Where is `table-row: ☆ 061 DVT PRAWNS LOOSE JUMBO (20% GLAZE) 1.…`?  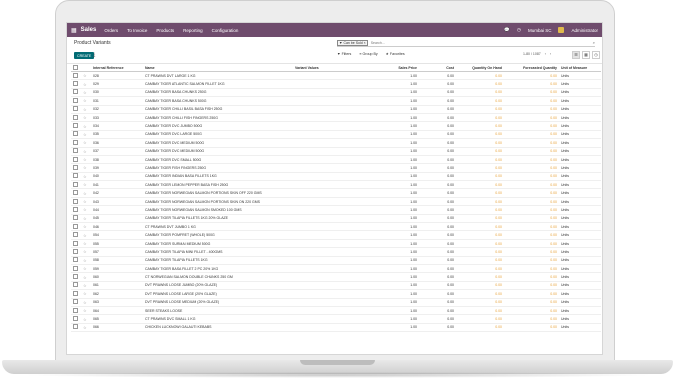 table-row: ☆ 061 DVT PRAWNS LOOSE JUMBO (20% GLAZE) 1.… is located at coordinates (336, 286).